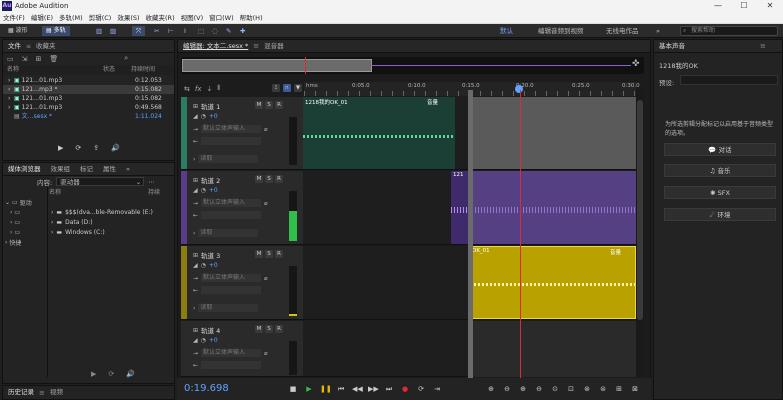 The height and width of the screenshot is (400, 783). What do you see at coordinates (88, 107) in the screenshot?
I see `list-item: › ▣ 121…01.mp3 0:49.568` at bounding box center [88, 107].